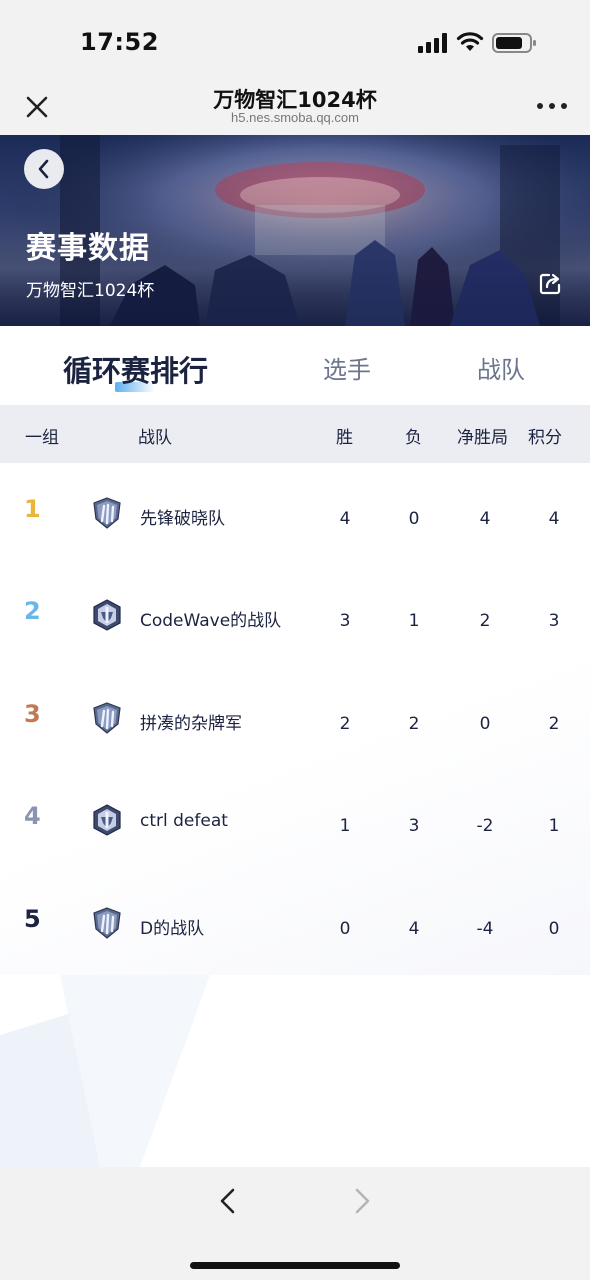 Image resolution: width=590 pixels, height=1280 pixels. I want to click on points-value: 1, so click(554, 826).